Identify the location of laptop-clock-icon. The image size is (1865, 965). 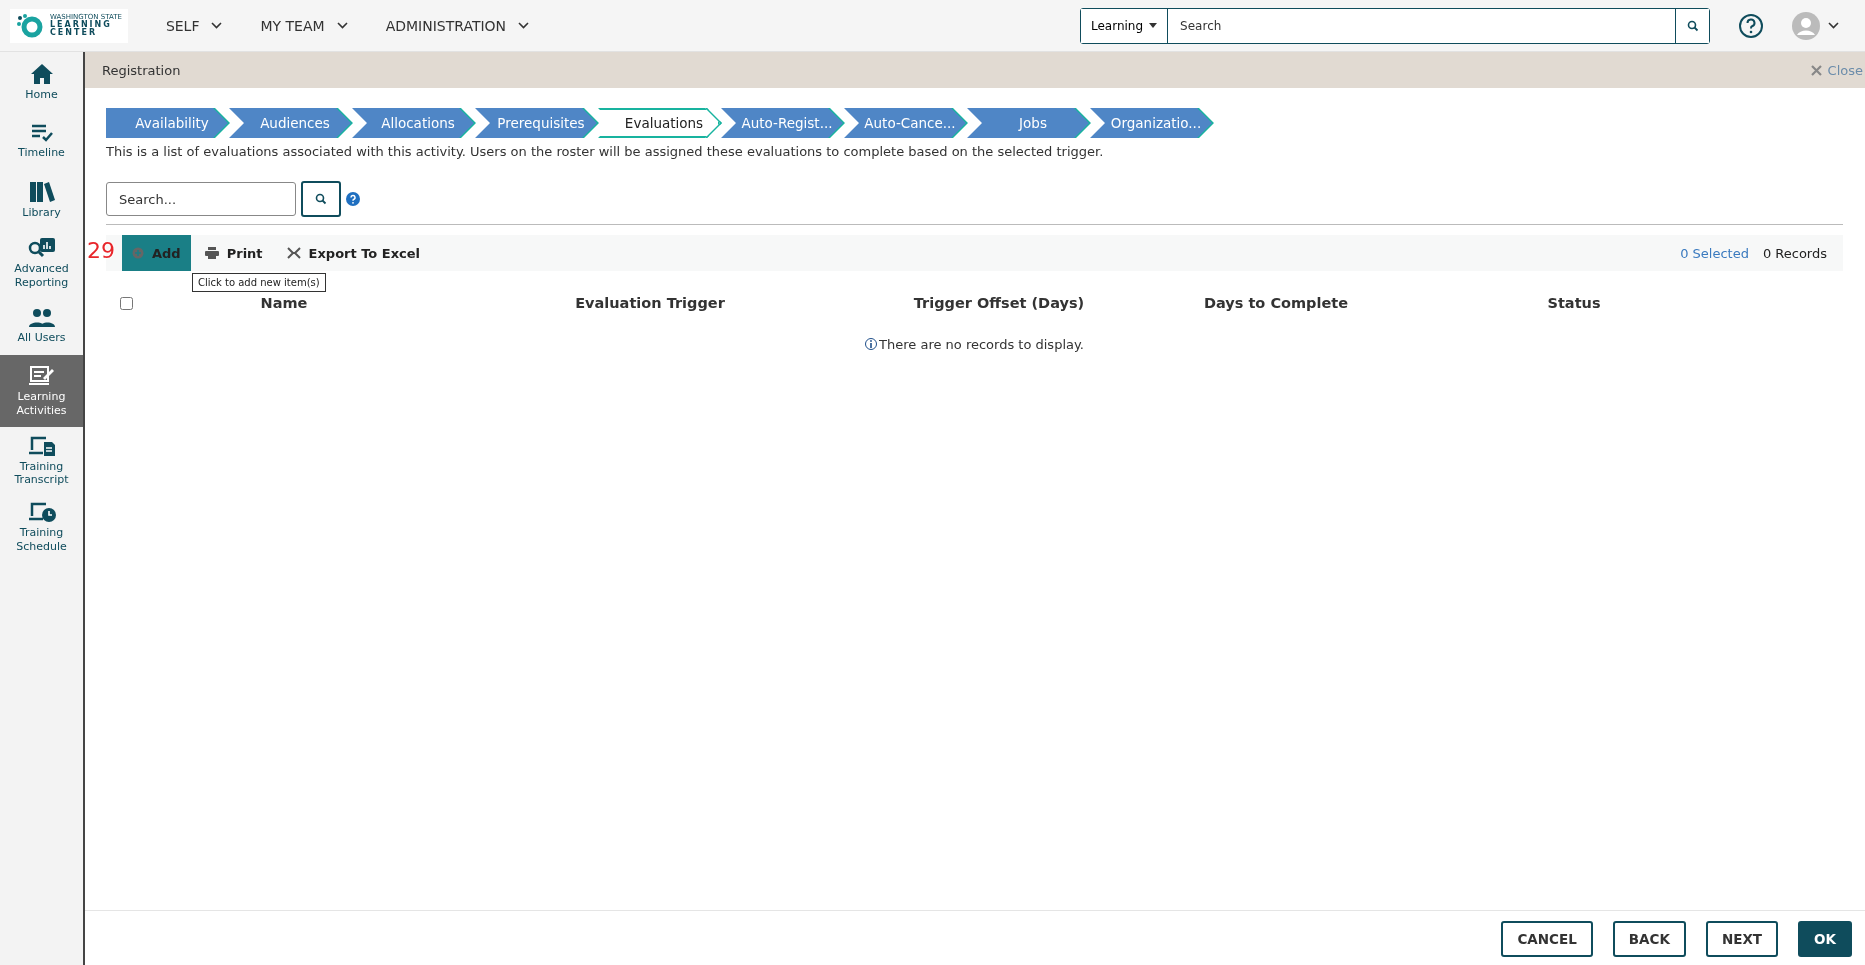
(41, 512).